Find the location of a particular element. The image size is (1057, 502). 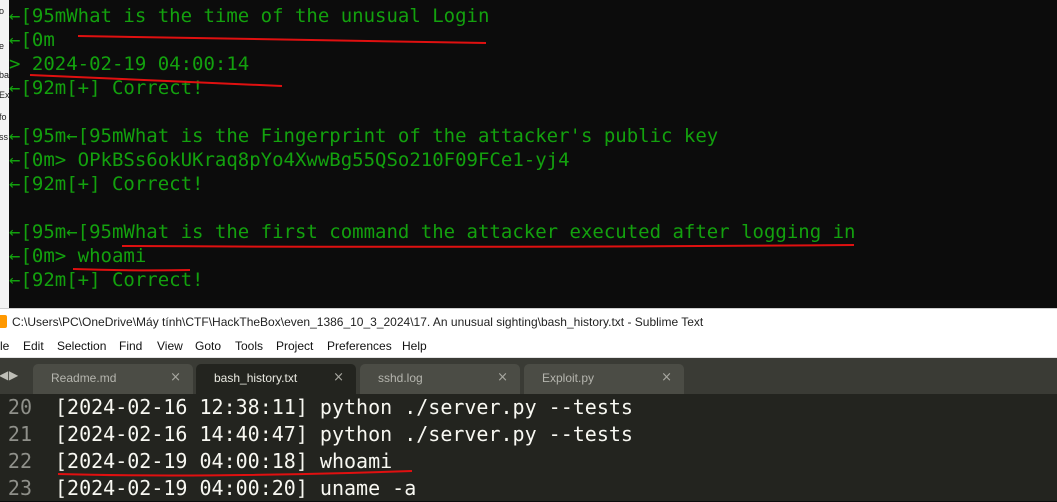

menu-selection: Selection is located at coordinates (81, 346).